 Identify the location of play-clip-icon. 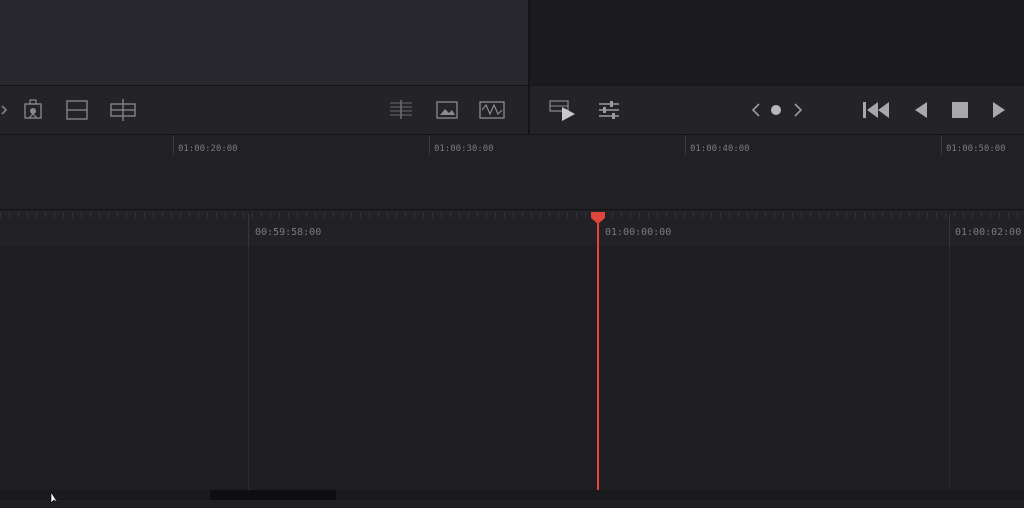
(563, 110).